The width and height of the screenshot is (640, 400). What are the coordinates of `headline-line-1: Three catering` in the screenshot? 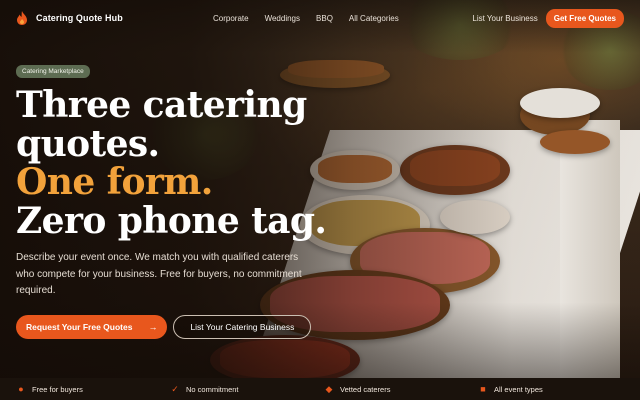 It's located at (161, 105).